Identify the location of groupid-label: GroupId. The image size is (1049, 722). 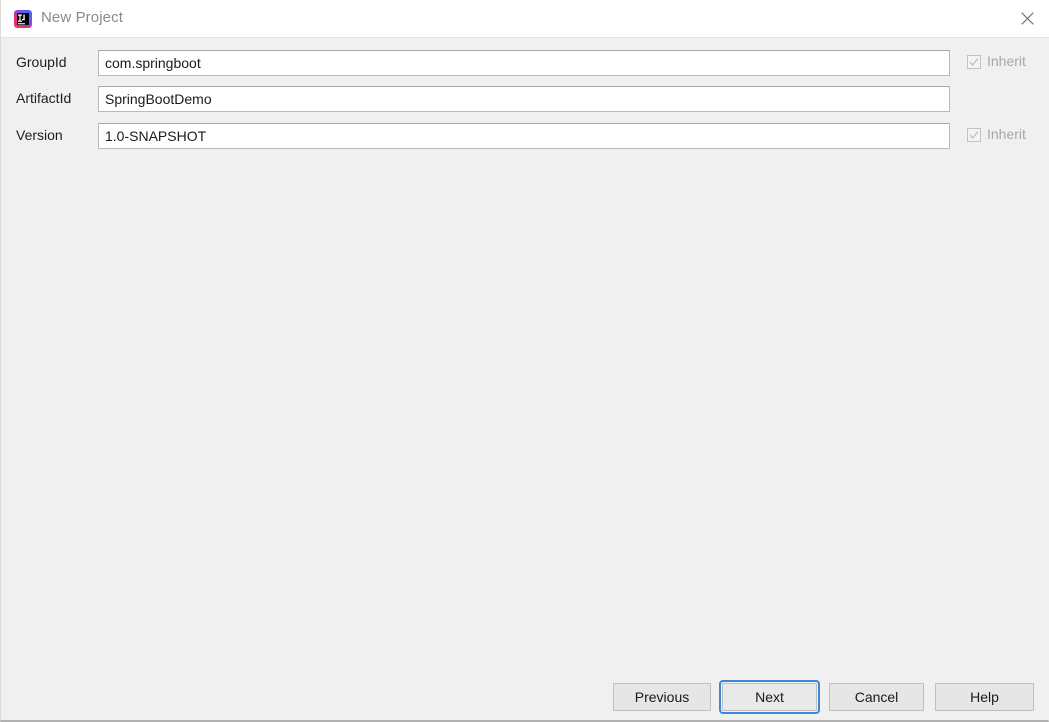
(41, 62).